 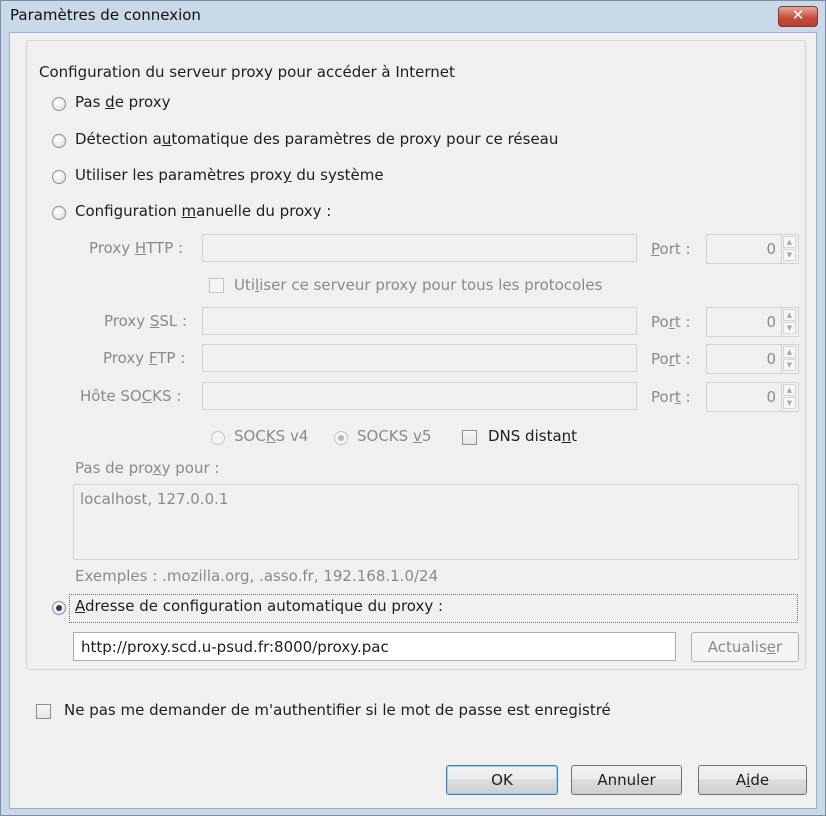 I want to click on title-bar: Paramètres de connexion ✕, so click(x=413, y=16).